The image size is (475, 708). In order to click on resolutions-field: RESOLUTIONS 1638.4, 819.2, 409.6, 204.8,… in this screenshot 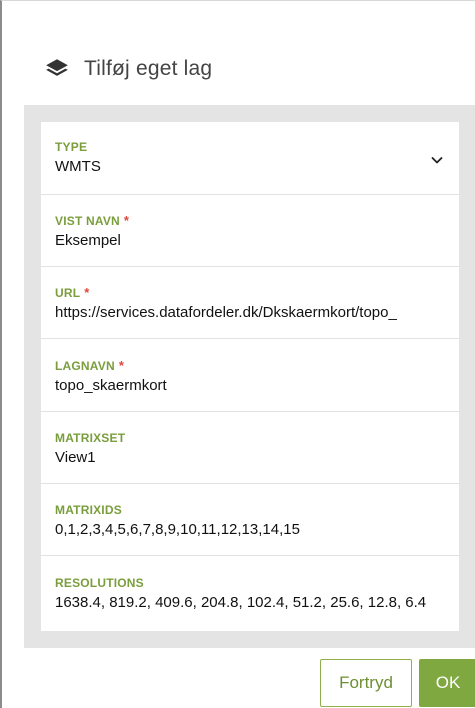, I will do `click(250, 593)`.